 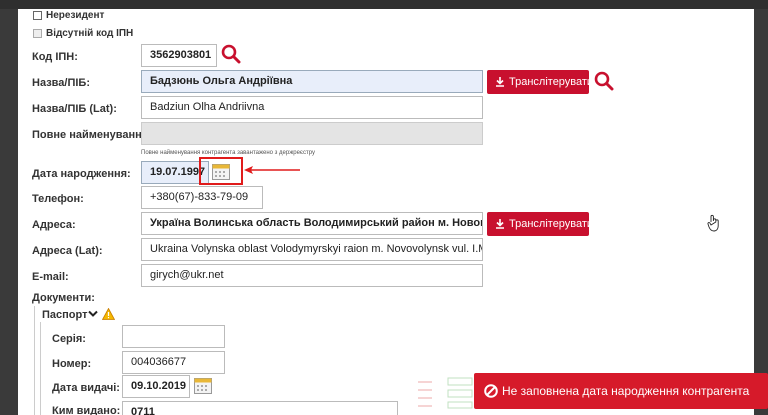 I want to click on transliterate-address-button: Транслітерувати, so click(x=540, y=224).